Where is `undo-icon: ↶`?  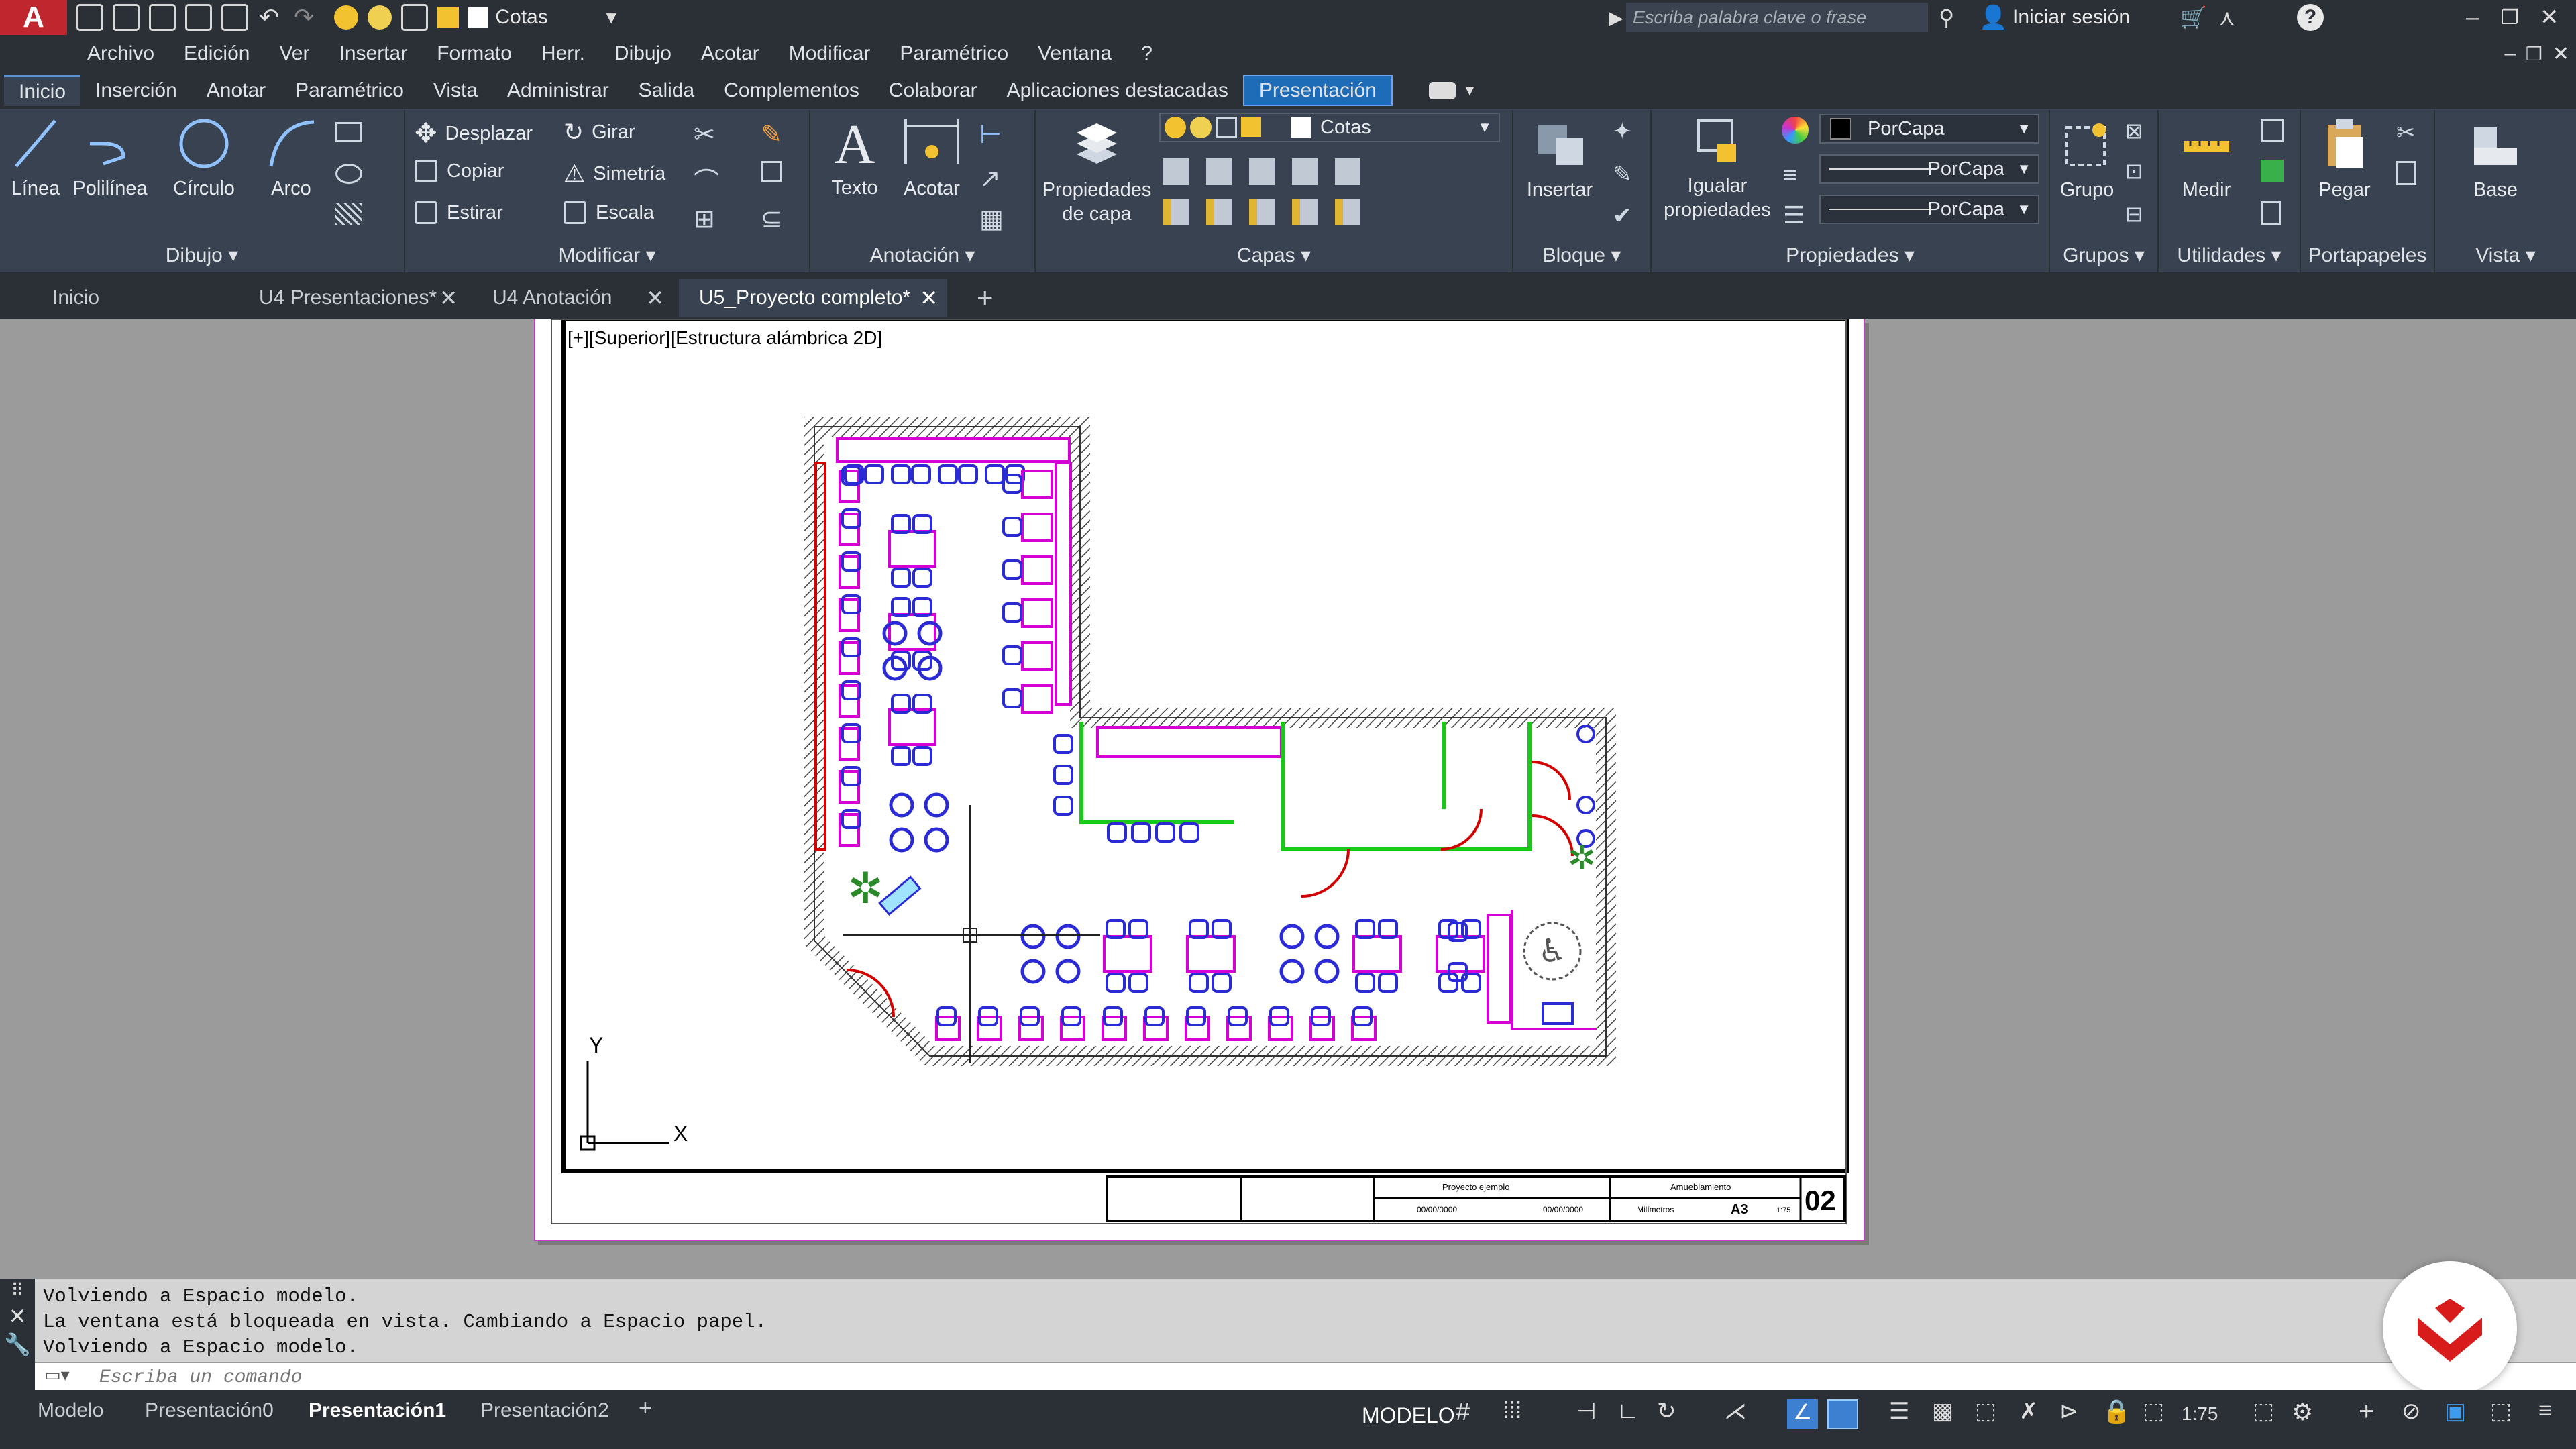 undo-icon: ↶ is located at coordinates (269, 17).